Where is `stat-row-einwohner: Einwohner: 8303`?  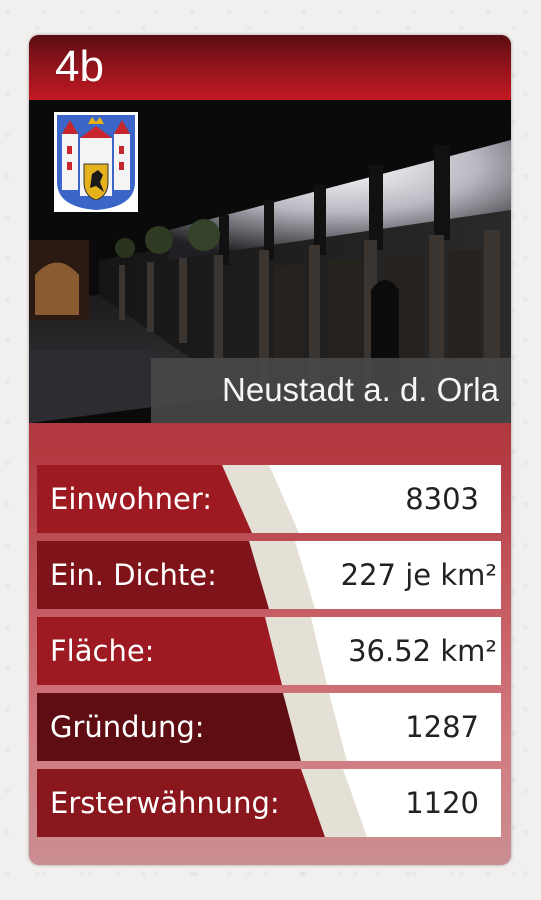
stat-row-einwohner: Einwohner: 8303 is located at coordinates (269, 499).